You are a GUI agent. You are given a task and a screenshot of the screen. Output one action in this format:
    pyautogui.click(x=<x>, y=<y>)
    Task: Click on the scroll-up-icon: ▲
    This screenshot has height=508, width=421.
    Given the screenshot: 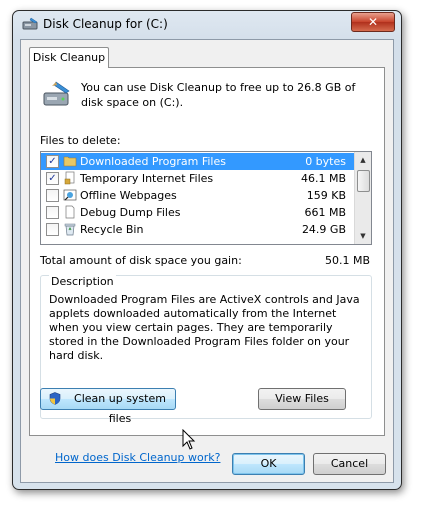 What is the action you would take?
    pyautogui.click(x=363, y=160)
    